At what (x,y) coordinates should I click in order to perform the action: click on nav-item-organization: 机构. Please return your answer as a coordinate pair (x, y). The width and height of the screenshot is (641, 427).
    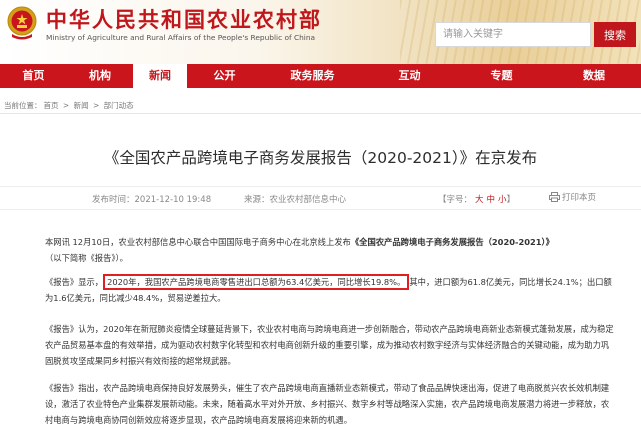
    Looking at the image, I should click on (100, 76).